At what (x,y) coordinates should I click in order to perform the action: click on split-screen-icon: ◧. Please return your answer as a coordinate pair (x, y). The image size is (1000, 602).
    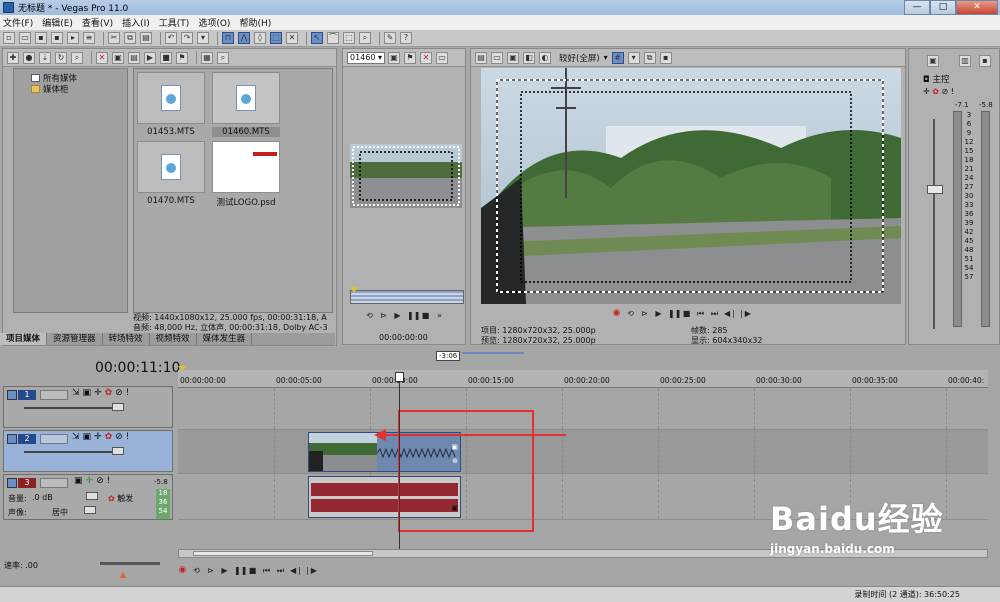
    Looking at the image, I should click on (529, 57).